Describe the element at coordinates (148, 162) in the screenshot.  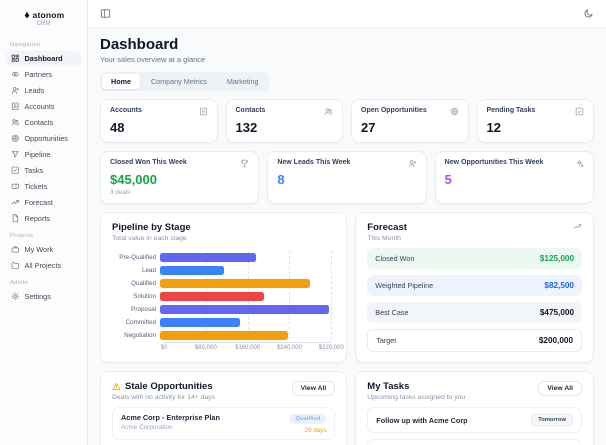
I see `stat-label: Closed Won This Week` at that location.